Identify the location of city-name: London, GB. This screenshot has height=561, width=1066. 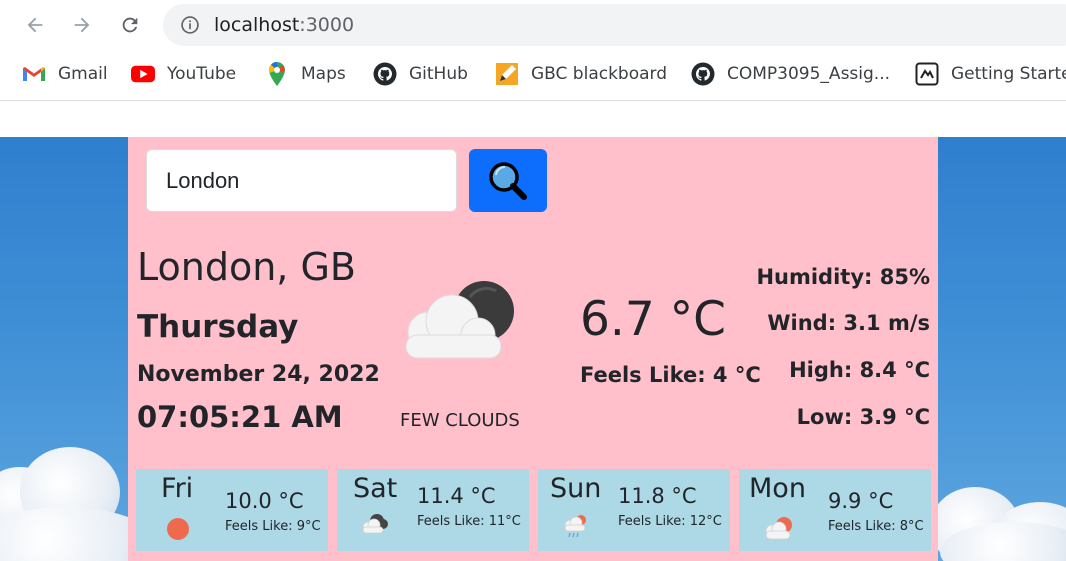
(246, 267).